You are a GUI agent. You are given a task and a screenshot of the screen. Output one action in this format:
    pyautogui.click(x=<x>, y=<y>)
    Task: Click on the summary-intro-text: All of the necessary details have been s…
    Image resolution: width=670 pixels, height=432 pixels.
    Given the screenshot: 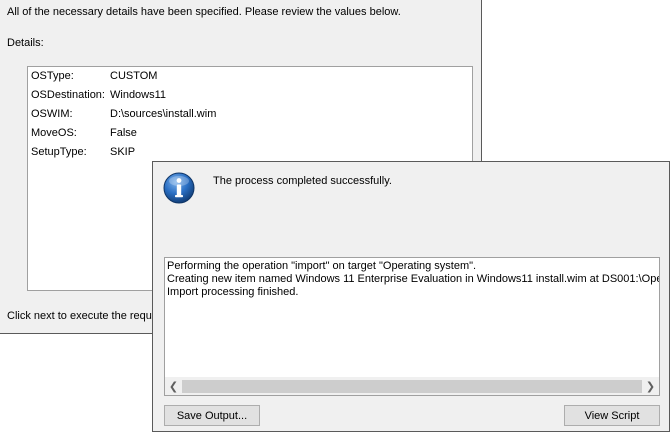 What is the action you would take?
    pyautogui.click(x=204, y=12)
    